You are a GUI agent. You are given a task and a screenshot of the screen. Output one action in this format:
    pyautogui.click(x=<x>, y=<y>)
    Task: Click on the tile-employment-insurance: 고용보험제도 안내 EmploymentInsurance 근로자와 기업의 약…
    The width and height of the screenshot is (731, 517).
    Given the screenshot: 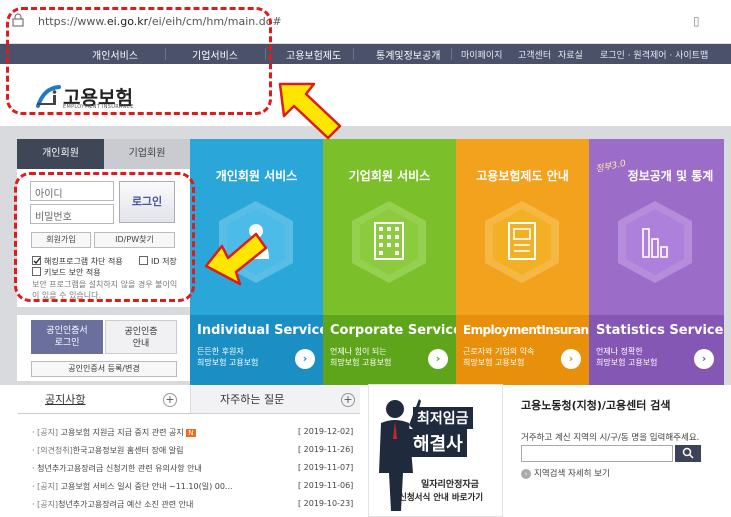 What is the action you would take?
    pyautogui.click(x=529, y=262)
    